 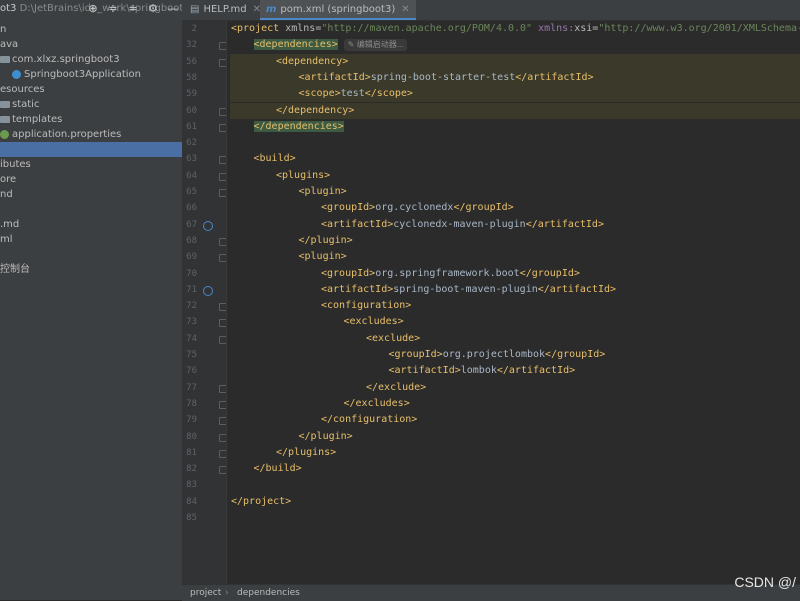 I want to click on code-line: </configuration>, so click(x=369, y=420).